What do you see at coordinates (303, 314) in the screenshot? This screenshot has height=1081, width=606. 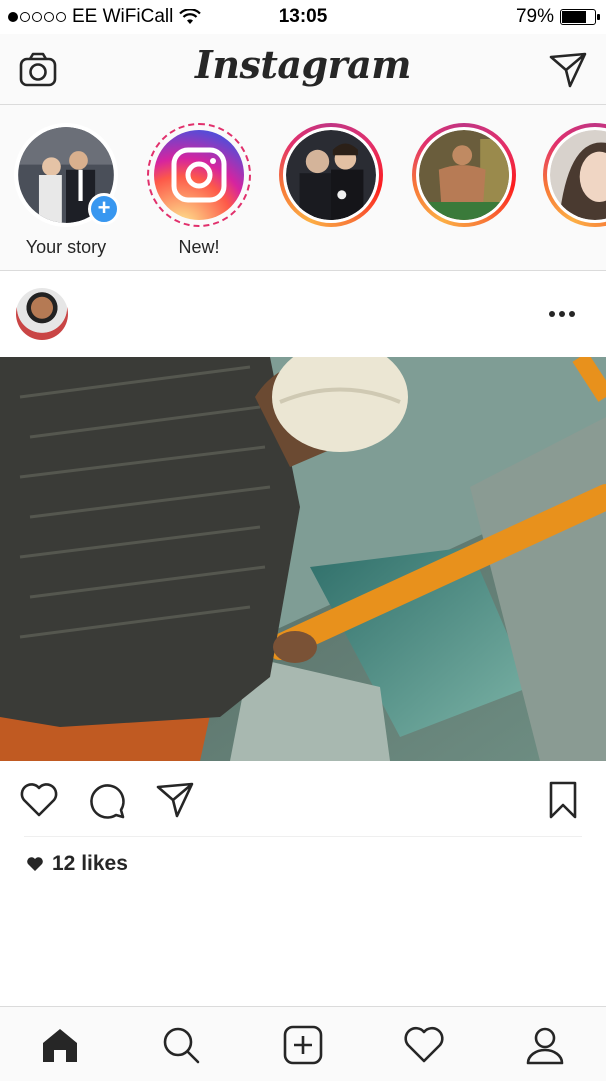 I see `post-header` at bounding box center [303, 314].